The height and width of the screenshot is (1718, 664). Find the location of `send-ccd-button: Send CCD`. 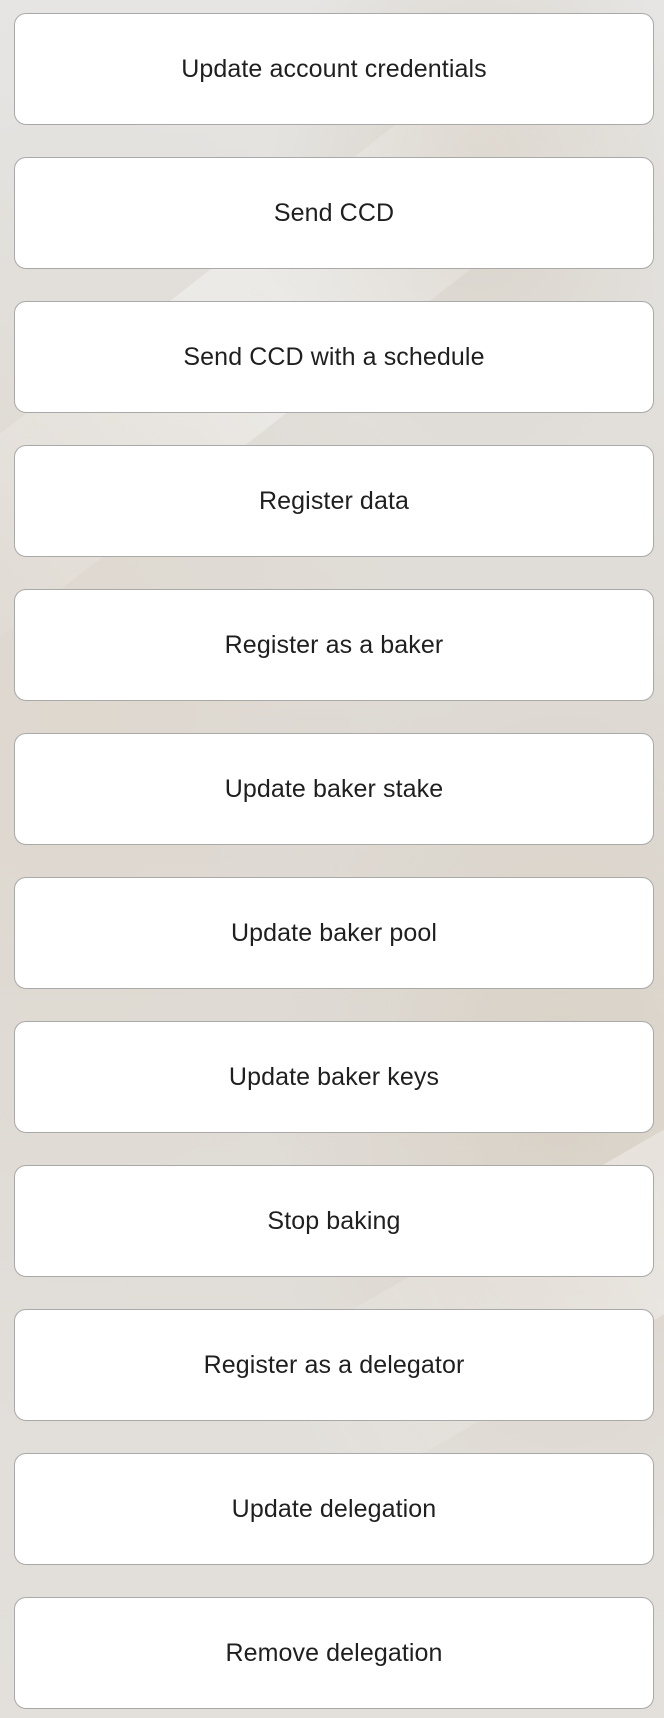

send-ccd-button: Send CCD is located at coordinates (334, 213).